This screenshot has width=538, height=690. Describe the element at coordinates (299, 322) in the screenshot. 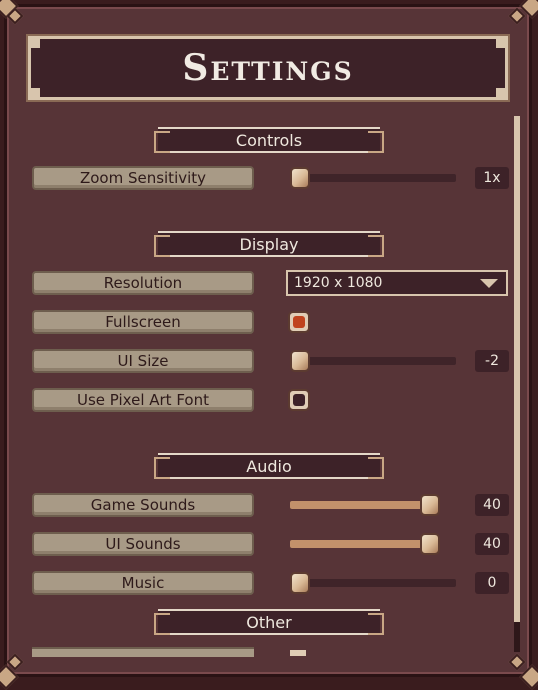

I see `fullscreen-checkbox` at that location.